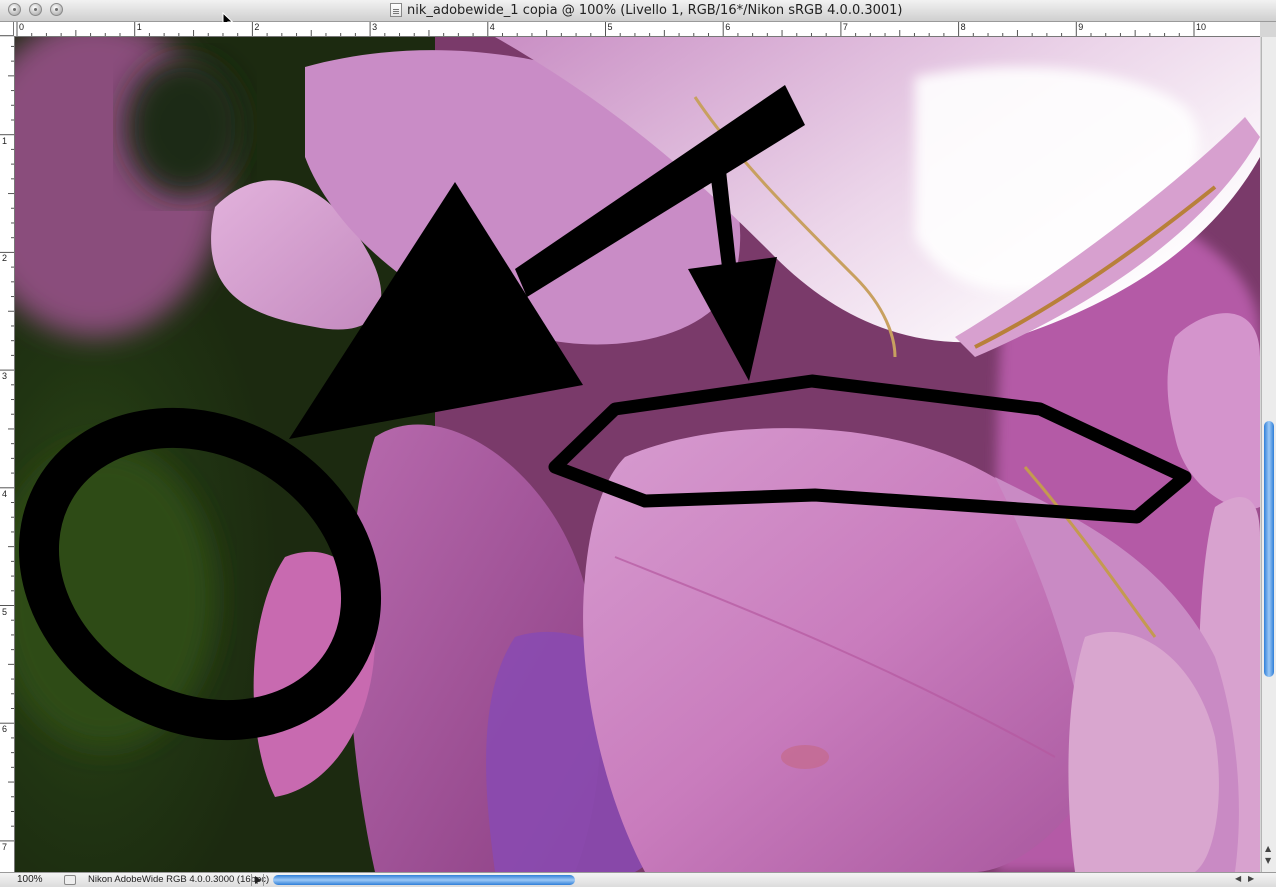  I want to click on document-info: Nikon AdobeWide RGB 4.0.0.3000 (16bpc), so click(175, 880).